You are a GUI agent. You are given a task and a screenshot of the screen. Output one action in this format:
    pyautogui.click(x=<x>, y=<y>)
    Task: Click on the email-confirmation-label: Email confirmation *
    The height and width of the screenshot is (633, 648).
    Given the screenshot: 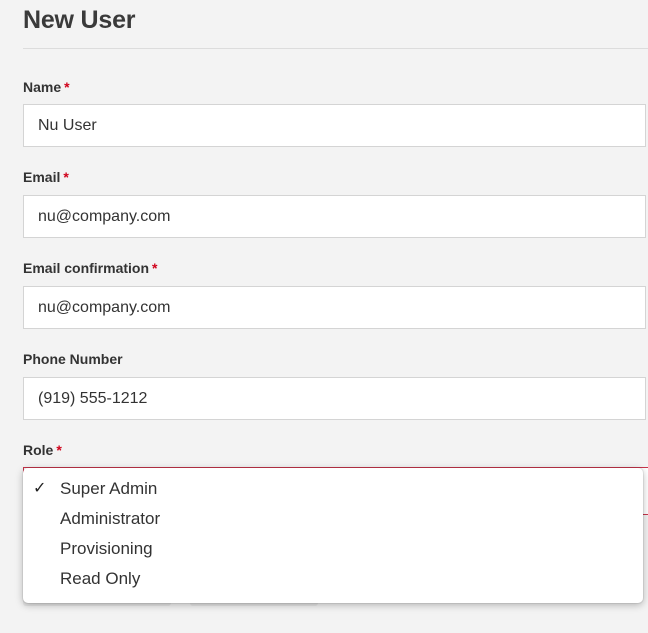 What is the action you would take?
    pyautogui.click(x=90, y=268)
    